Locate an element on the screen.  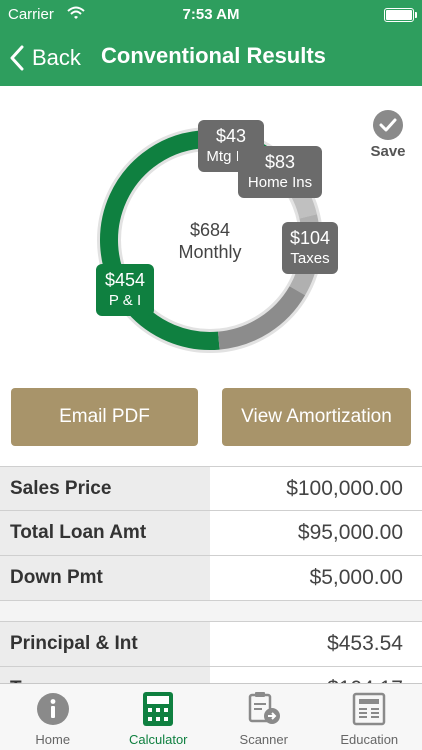
row-label: Total Loan Amt is located at coordinates (105, 533).